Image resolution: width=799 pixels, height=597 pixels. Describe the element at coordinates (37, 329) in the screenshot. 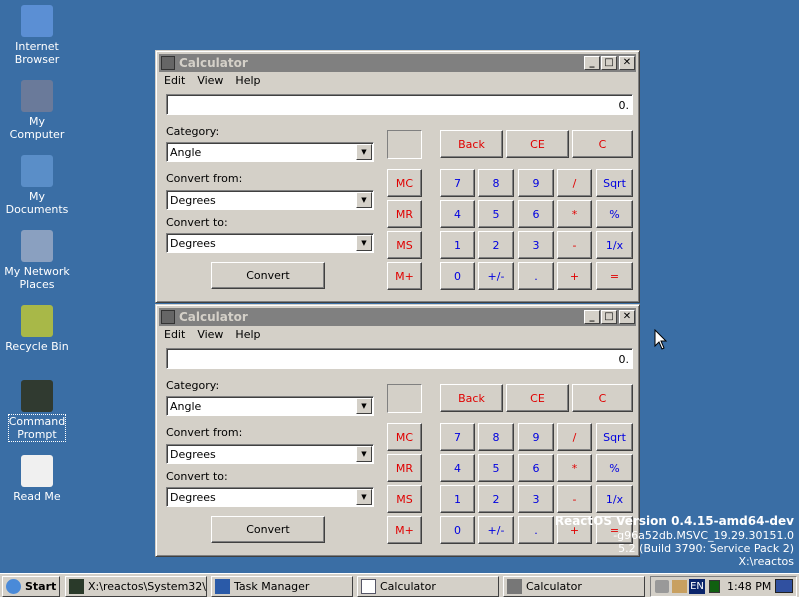

I see `desktop-icon: Recycle Bin` at that location.